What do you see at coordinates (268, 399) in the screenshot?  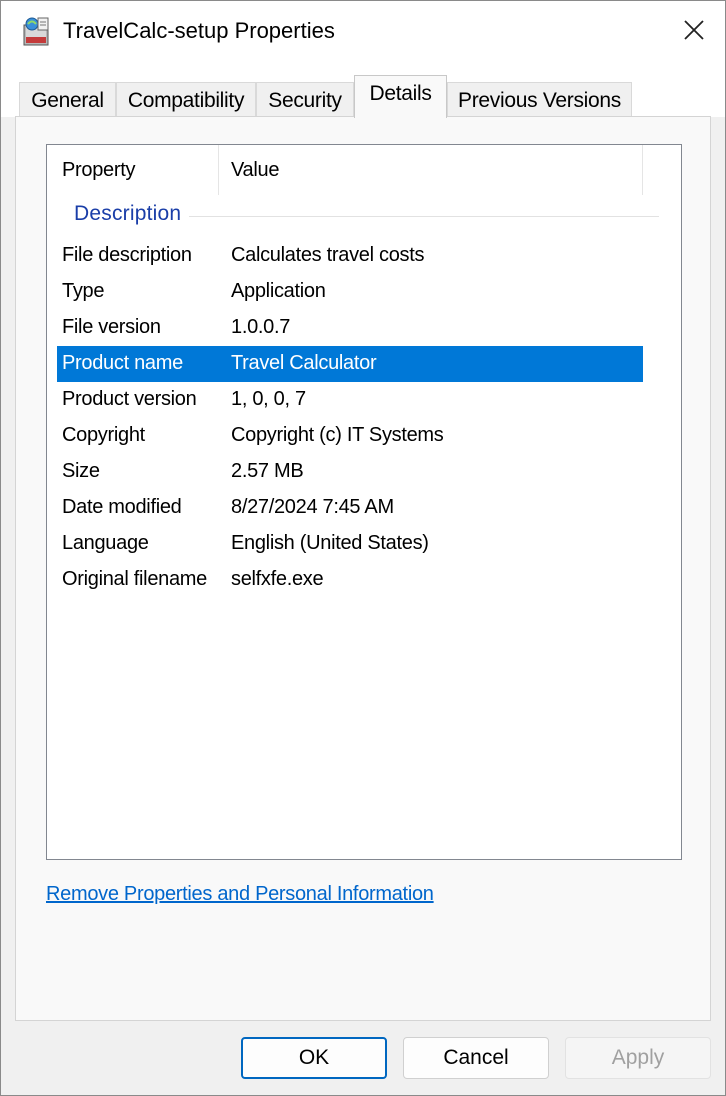 I see `property-value: 1, 0, 0, 7` at bounding box center [268, 399].